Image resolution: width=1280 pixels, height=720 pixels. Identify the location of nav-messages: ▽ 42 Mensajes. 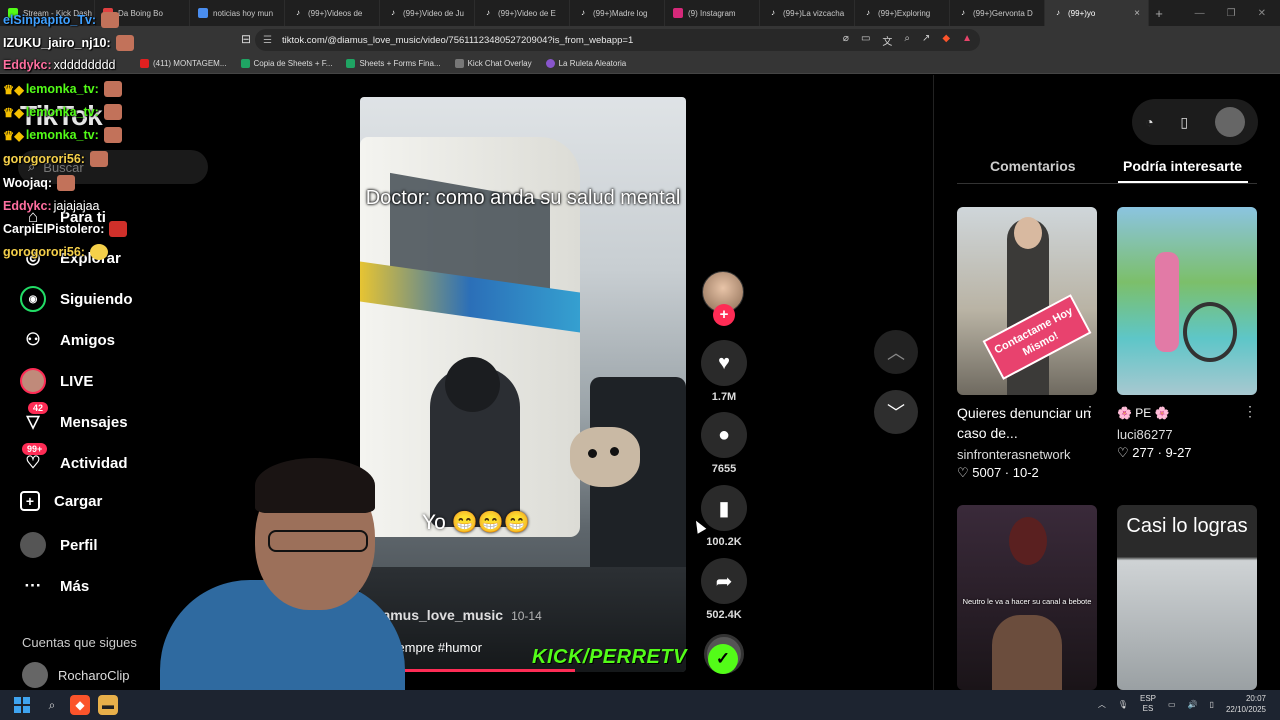
(74, 418).